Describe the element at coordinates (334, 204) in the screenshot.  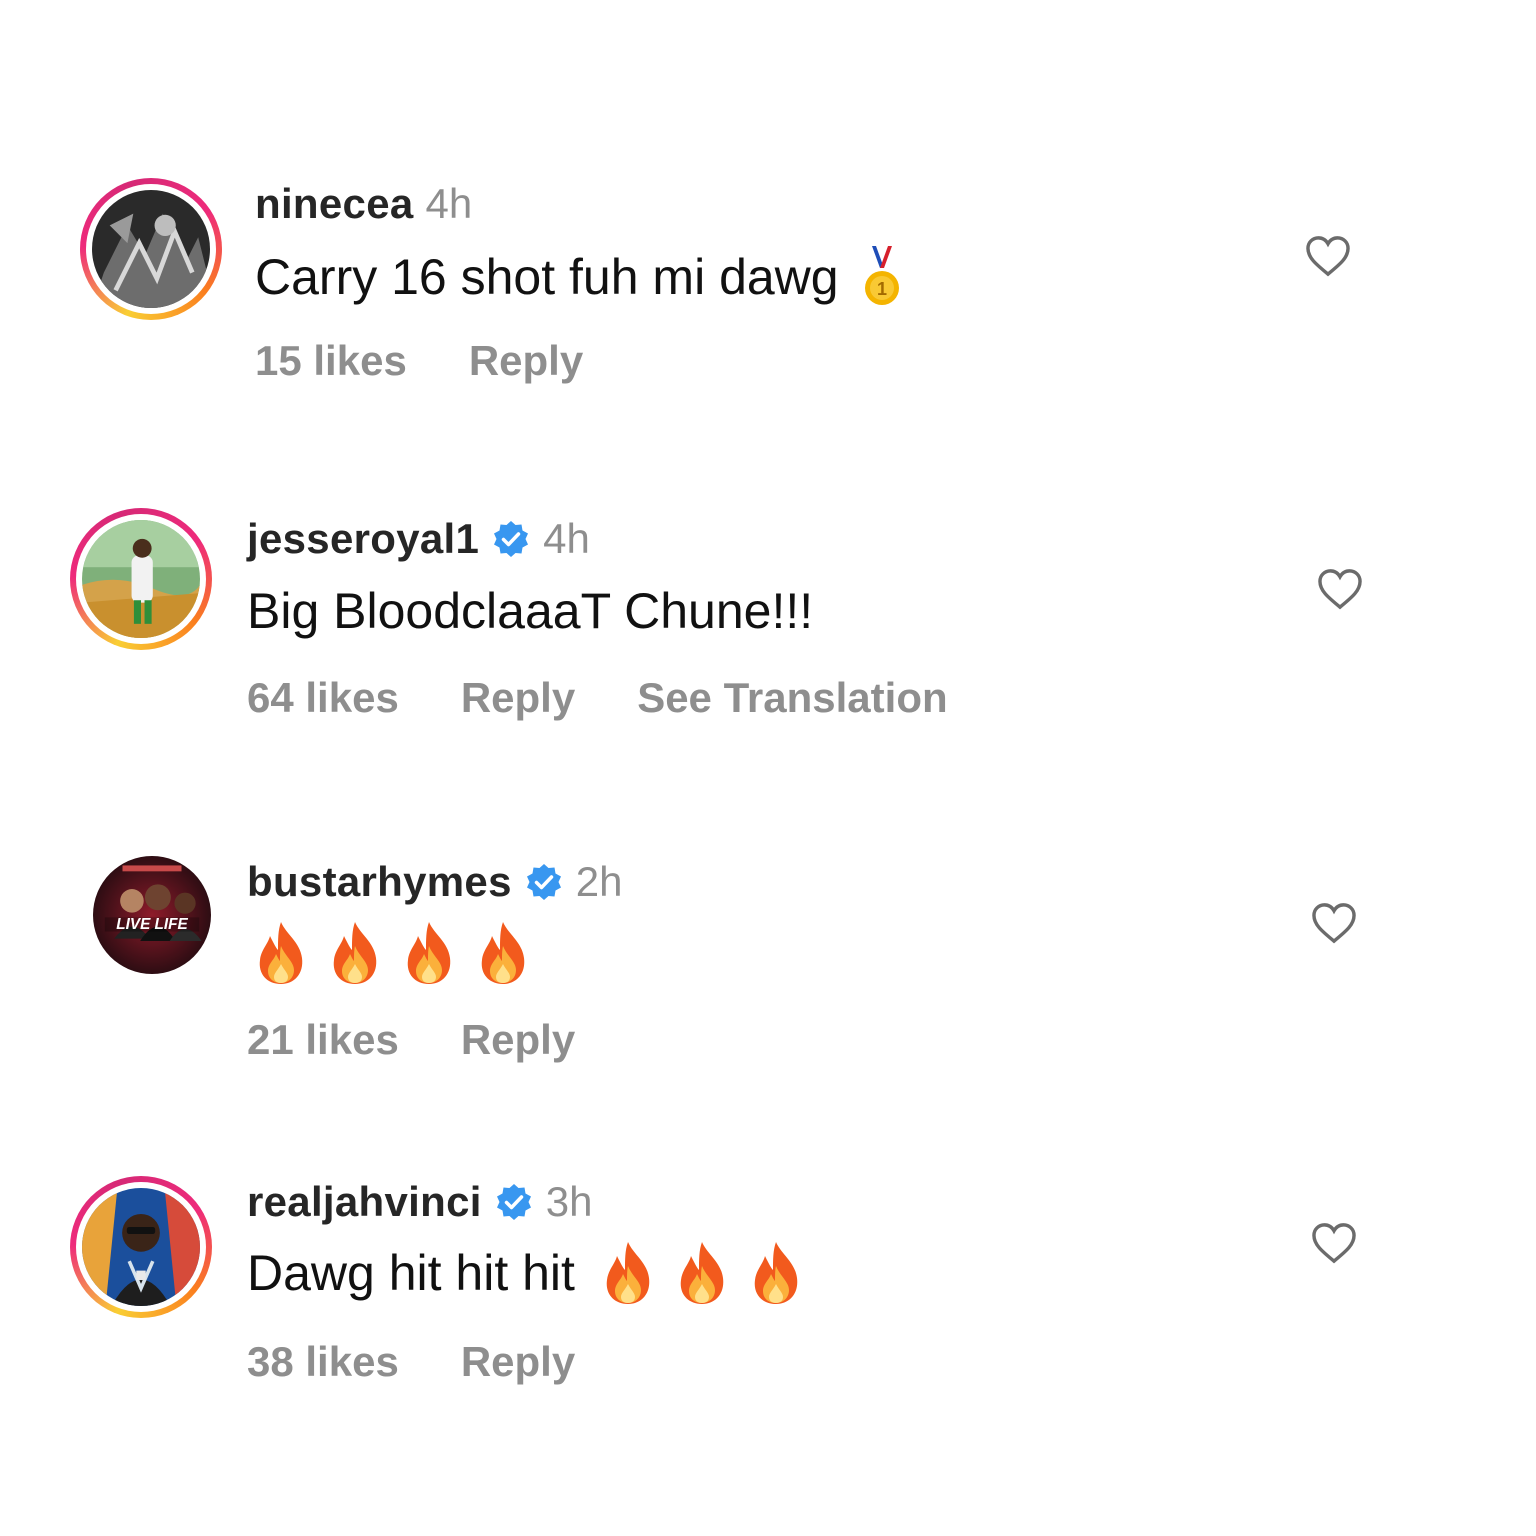
I see `comment-username: ninecea` at that location.